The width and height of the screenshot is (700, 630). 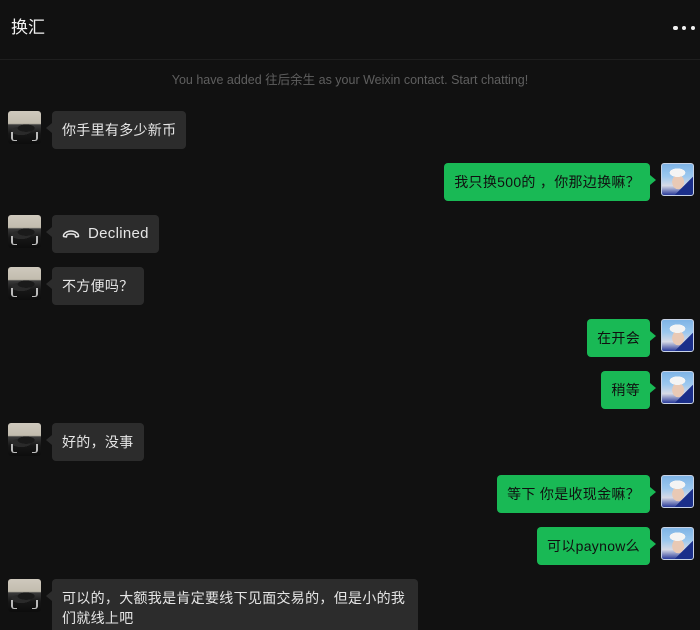 What do you see at coordinates (116, 130) in the screenshot?
I see `message-bubble: 你手里有多少新币` at bounding box center [116, 130].